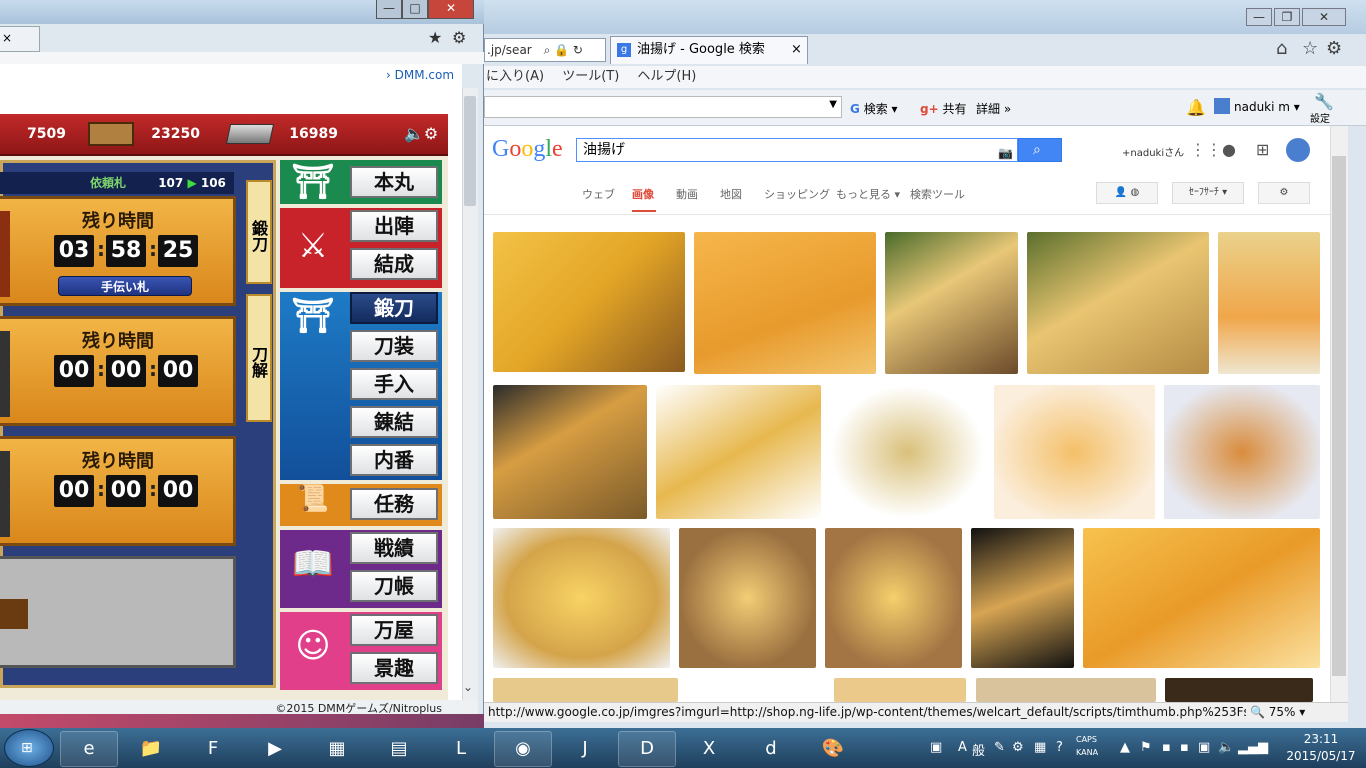 The image size is (1366, 768). What do you see at coordinates (29, 748) in the screenshot?
I see `start-button: ⊞` at bounding box center [29, 748].